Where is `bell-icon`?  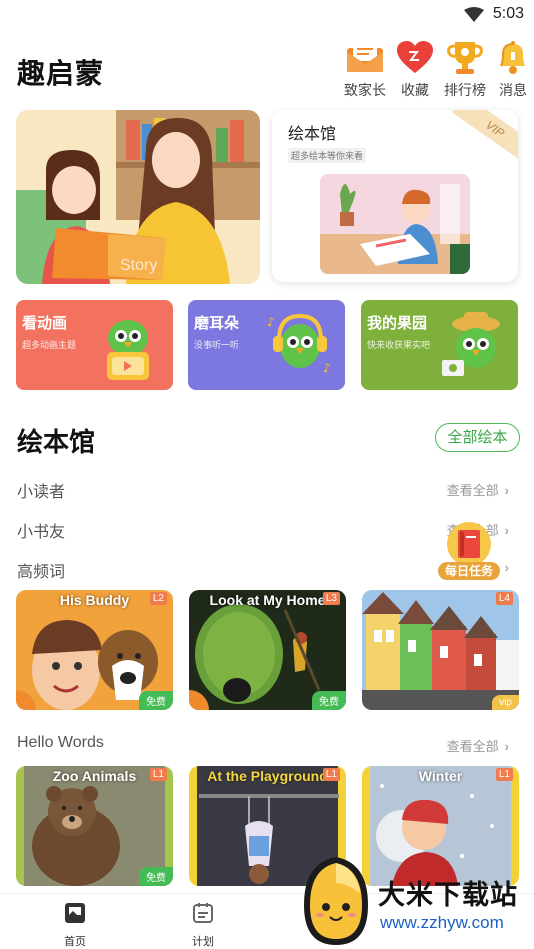
bell-icon is located at coordinates (512, 57).